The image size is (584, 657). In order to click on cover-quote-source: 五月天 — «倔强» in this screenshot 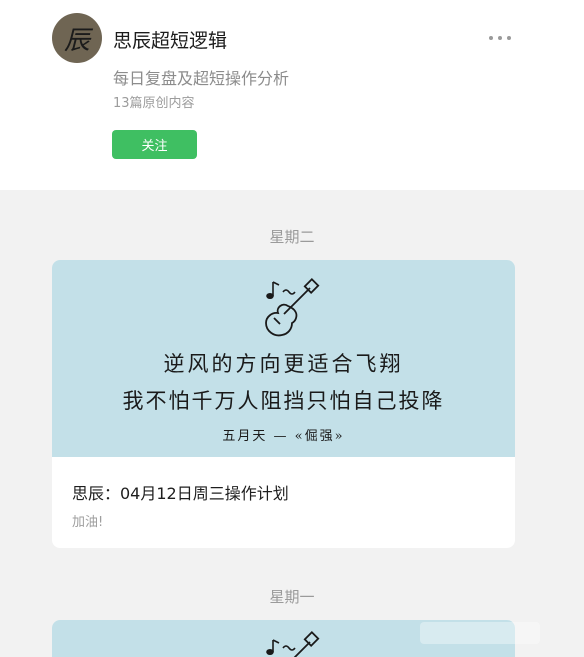, I will do `click(283, 436)`.